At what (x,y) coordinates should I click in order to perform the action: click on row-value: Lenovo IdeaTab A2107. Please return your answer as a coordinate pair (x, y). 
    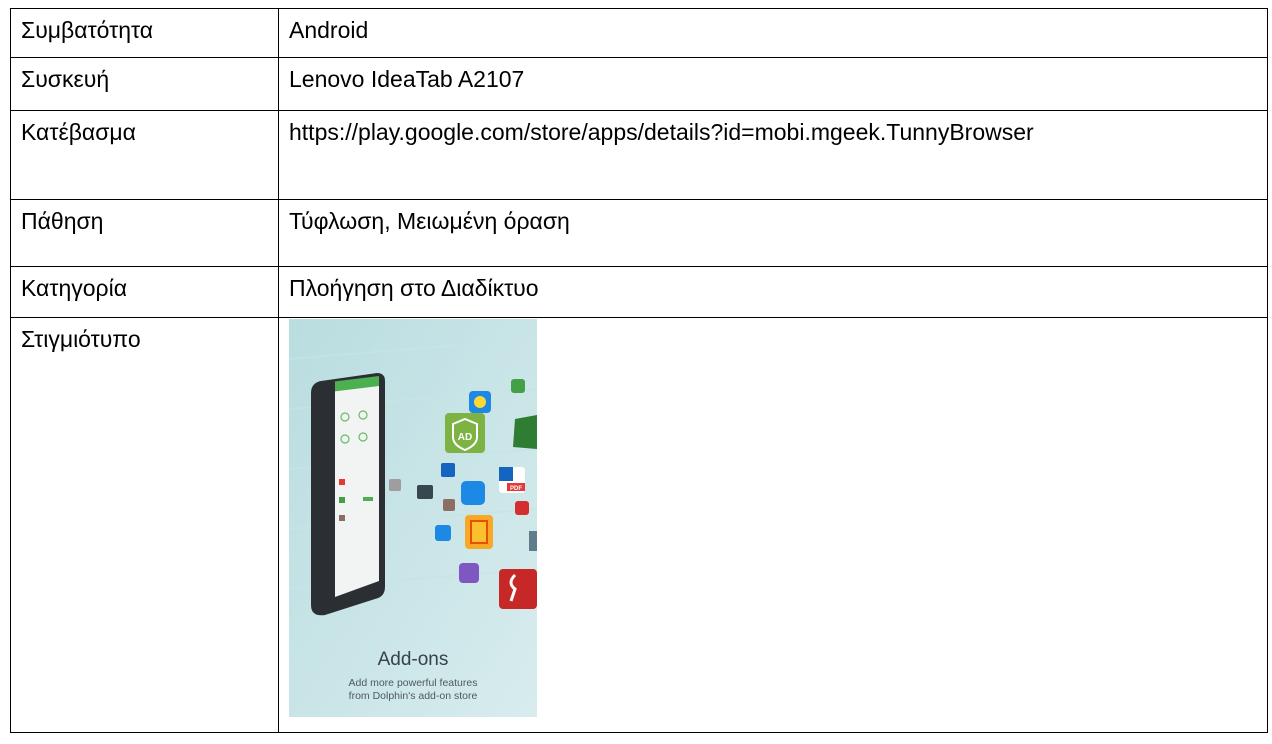
    Looking at the image, I should click on (773, 84).